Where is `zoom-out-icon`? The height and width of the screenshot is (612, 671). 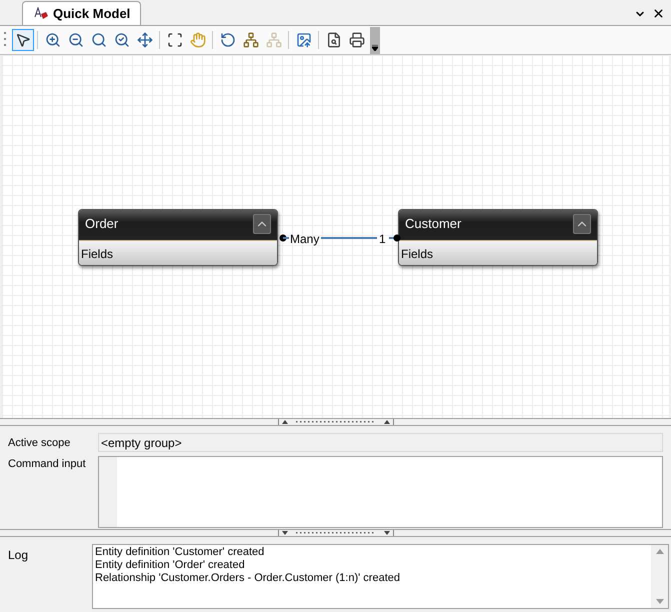
zoom-out-icon is located at coordinates (76, 40).